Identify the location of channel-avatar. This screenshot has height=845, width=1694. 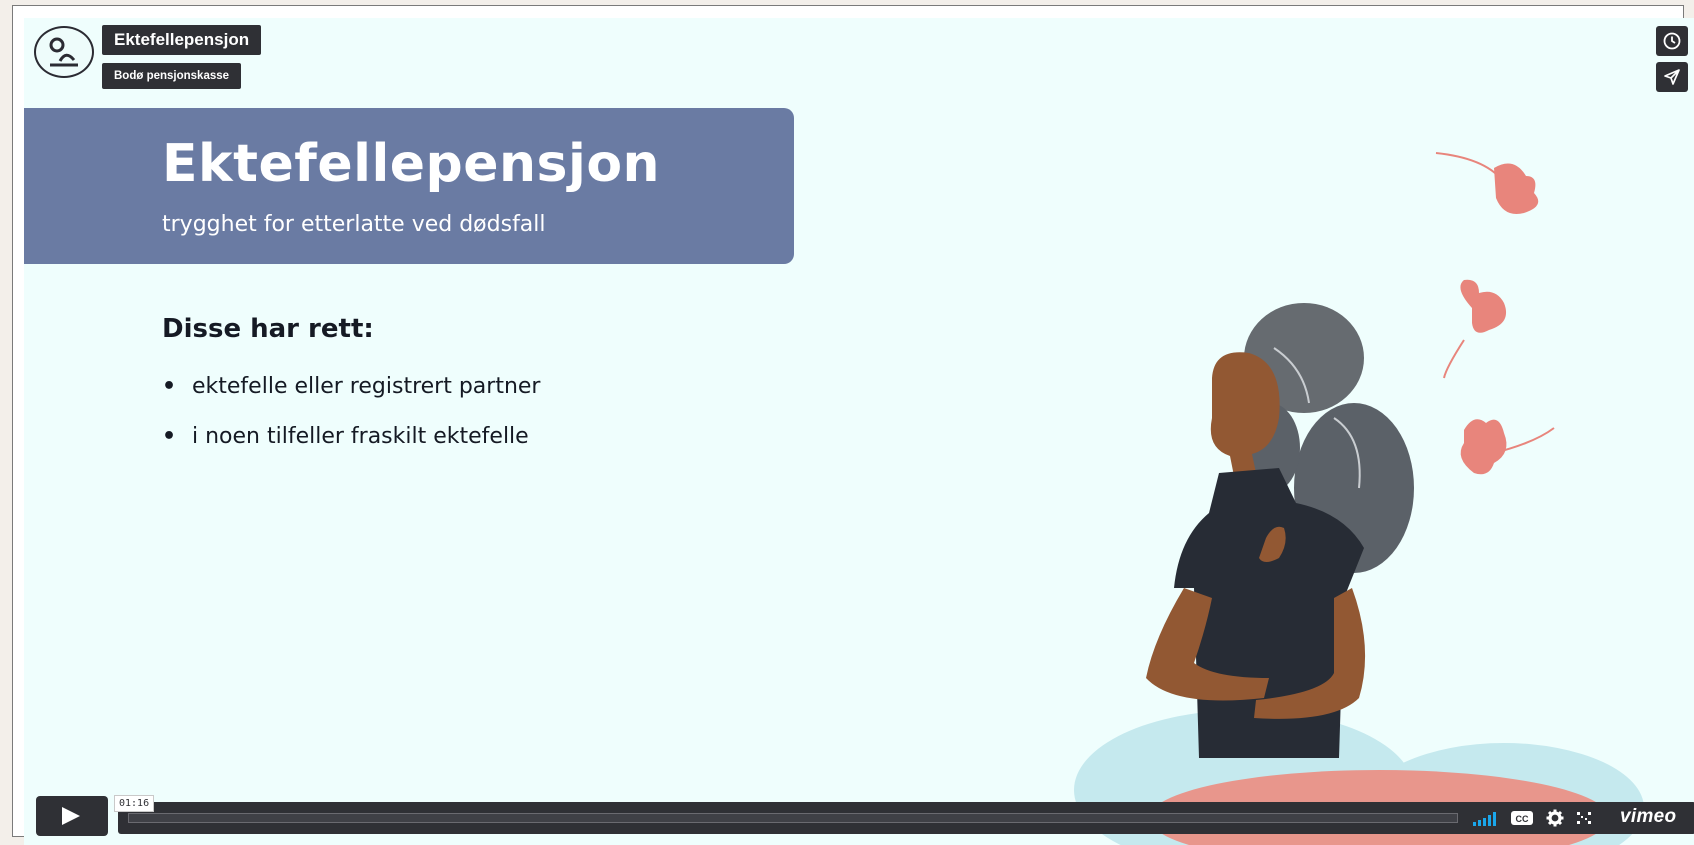
(64, 52).